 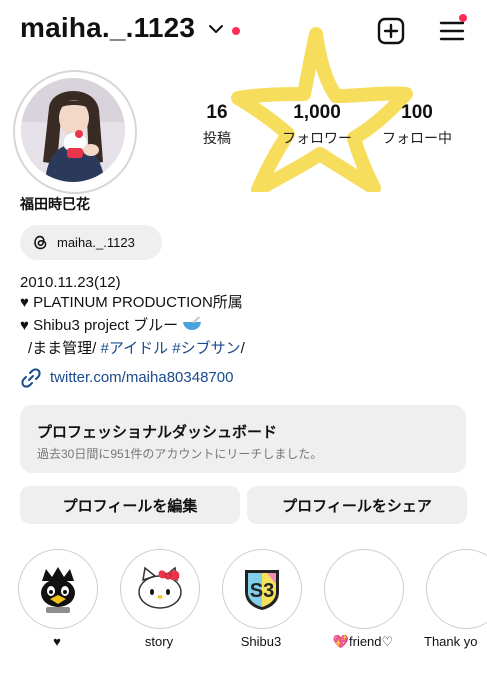 I want to click on stat-followers-value: 1,000, so click(x=317, y=112).